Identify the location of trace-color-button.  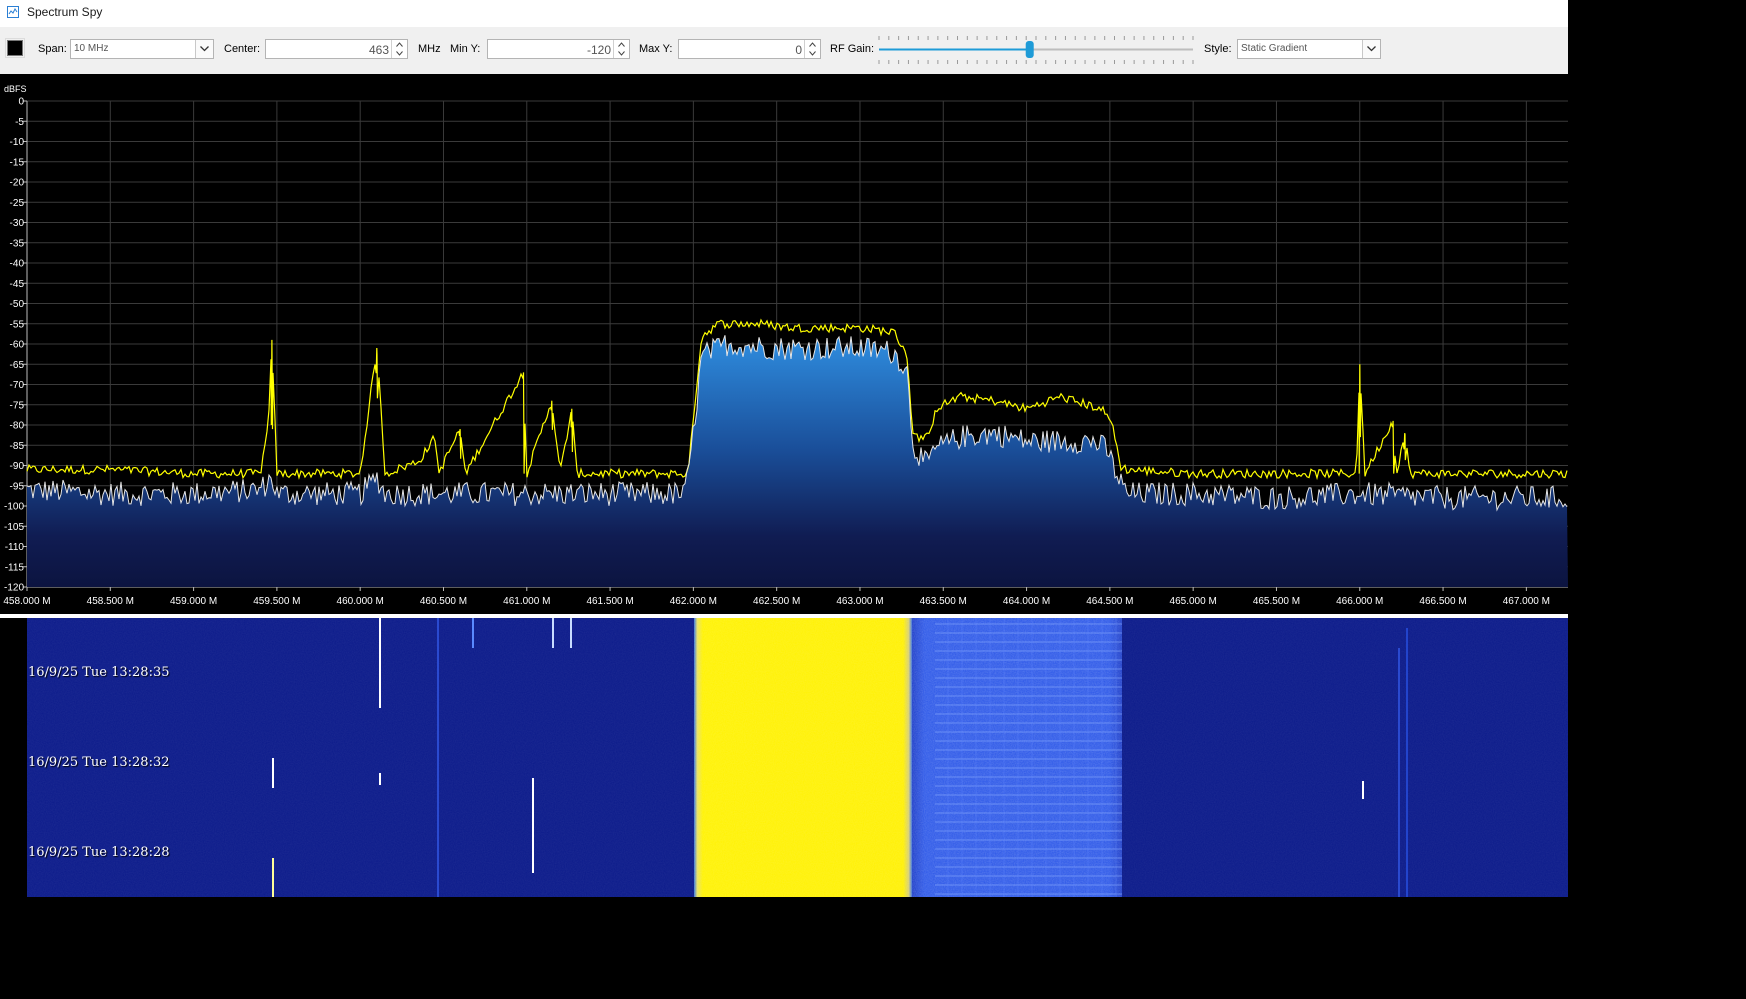
(15, 48).